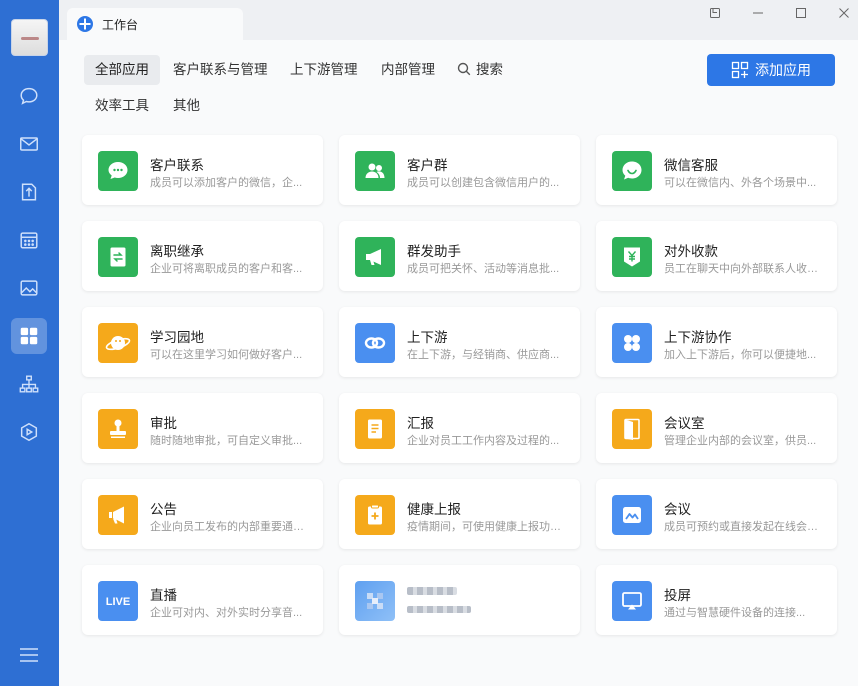 This screenshot has width=858, height=686. What do you see at coordinates (439, 609) in the screenshot?
I see `blurred-app-desc` at bounding box center [439, 609].